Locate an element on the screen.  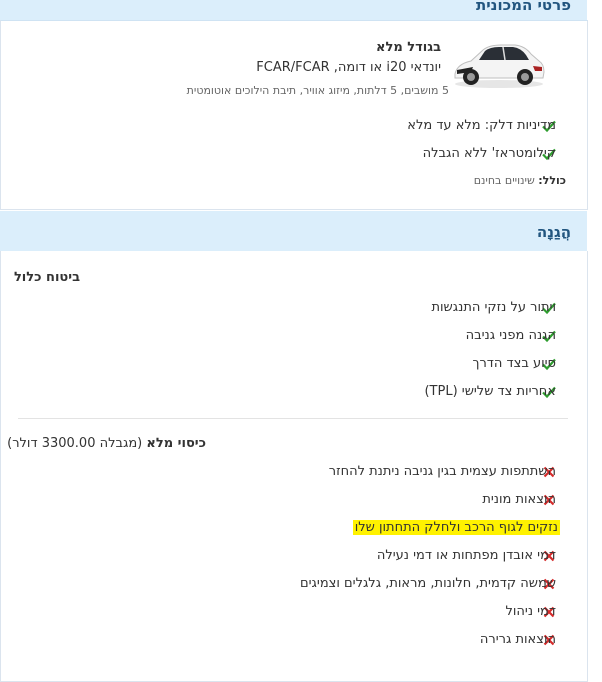
car-details-header: פרטי המכונית is located at coordinates (293, 10).